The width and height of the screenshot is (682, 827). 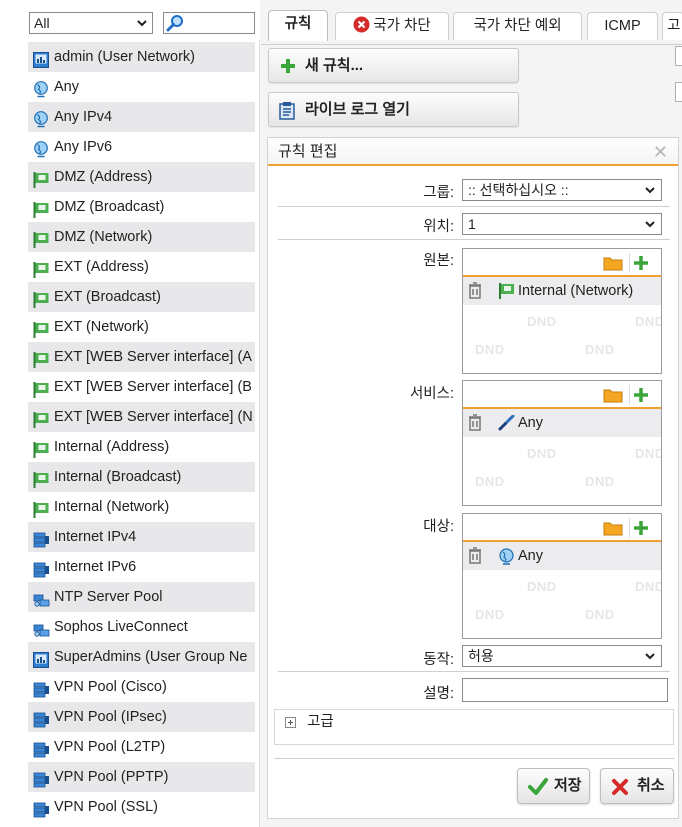 What do you see at coordinates (620, 787) in the screenshot?
I see `cancel-x-icon` at bounding box center [620, 787].